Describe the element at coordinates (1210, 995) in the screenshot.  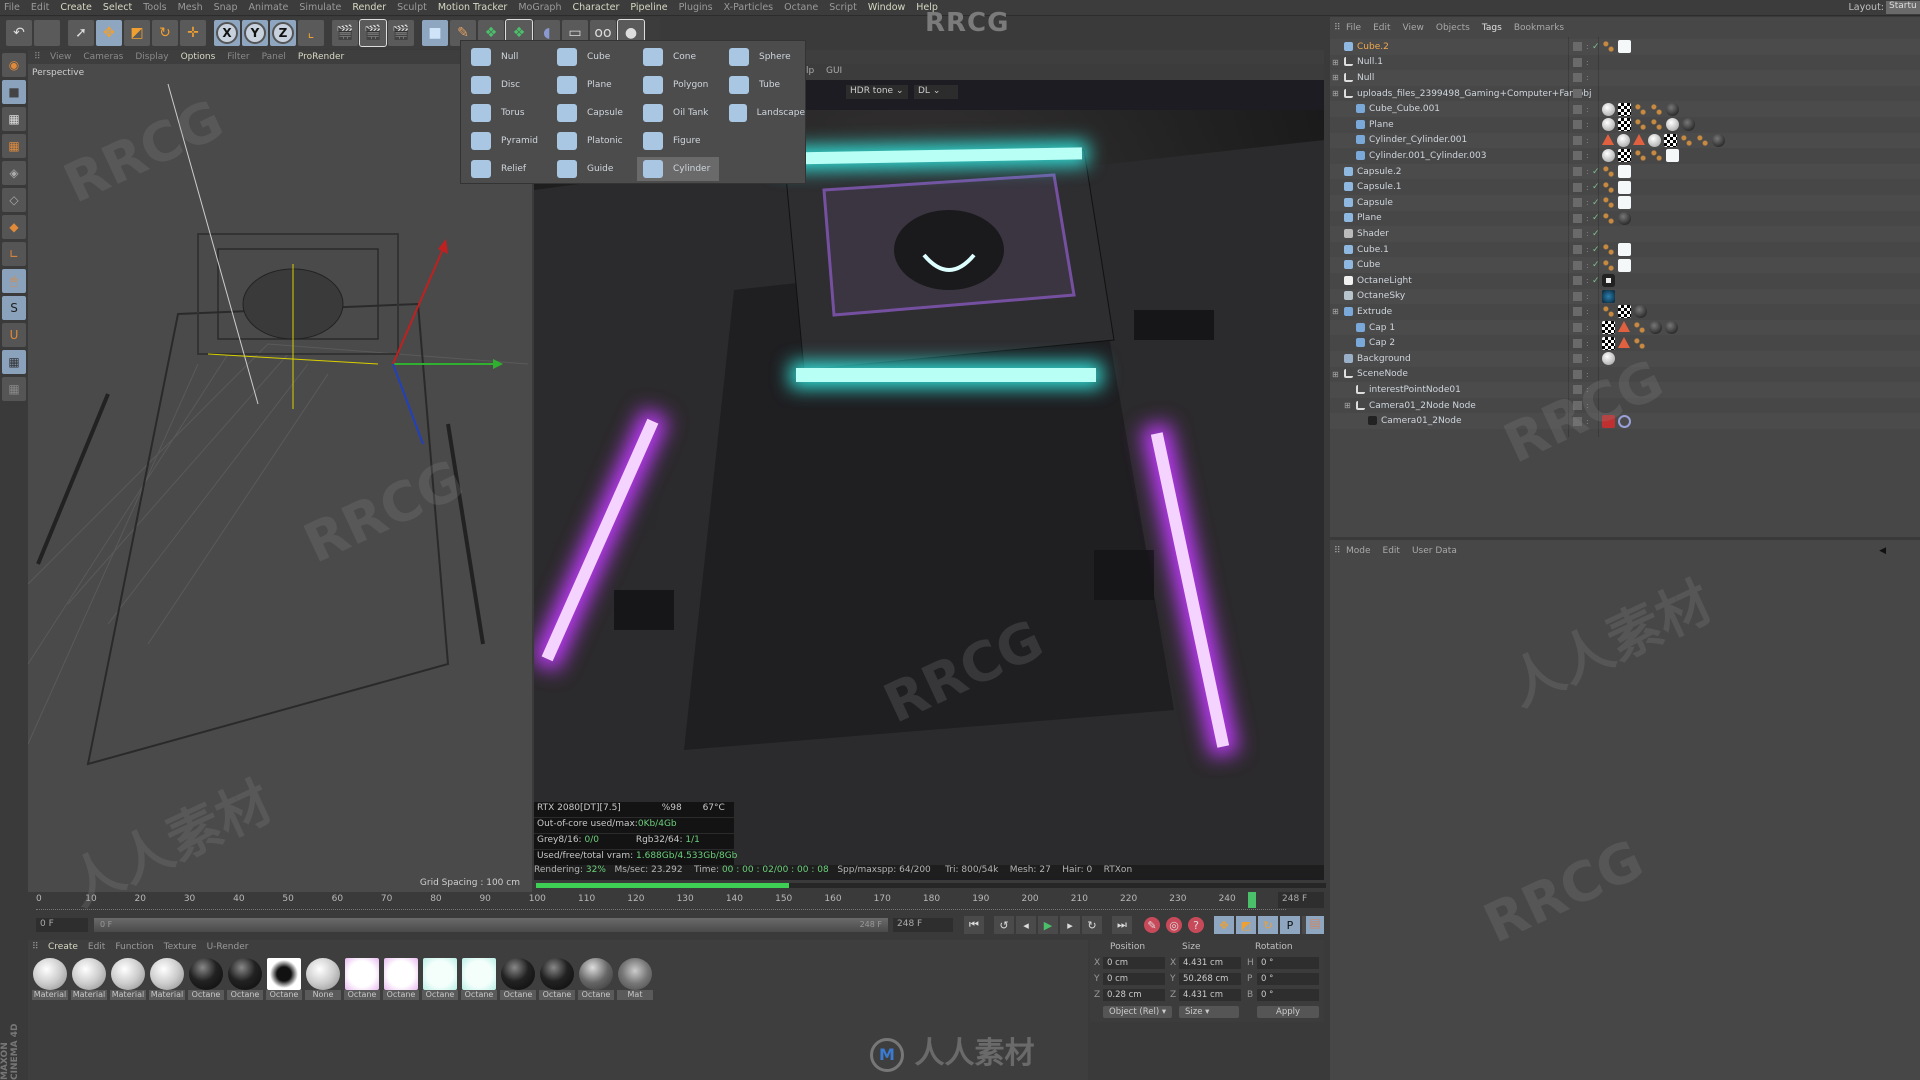
I see `size-z-field: 4.431 cm` at that location.